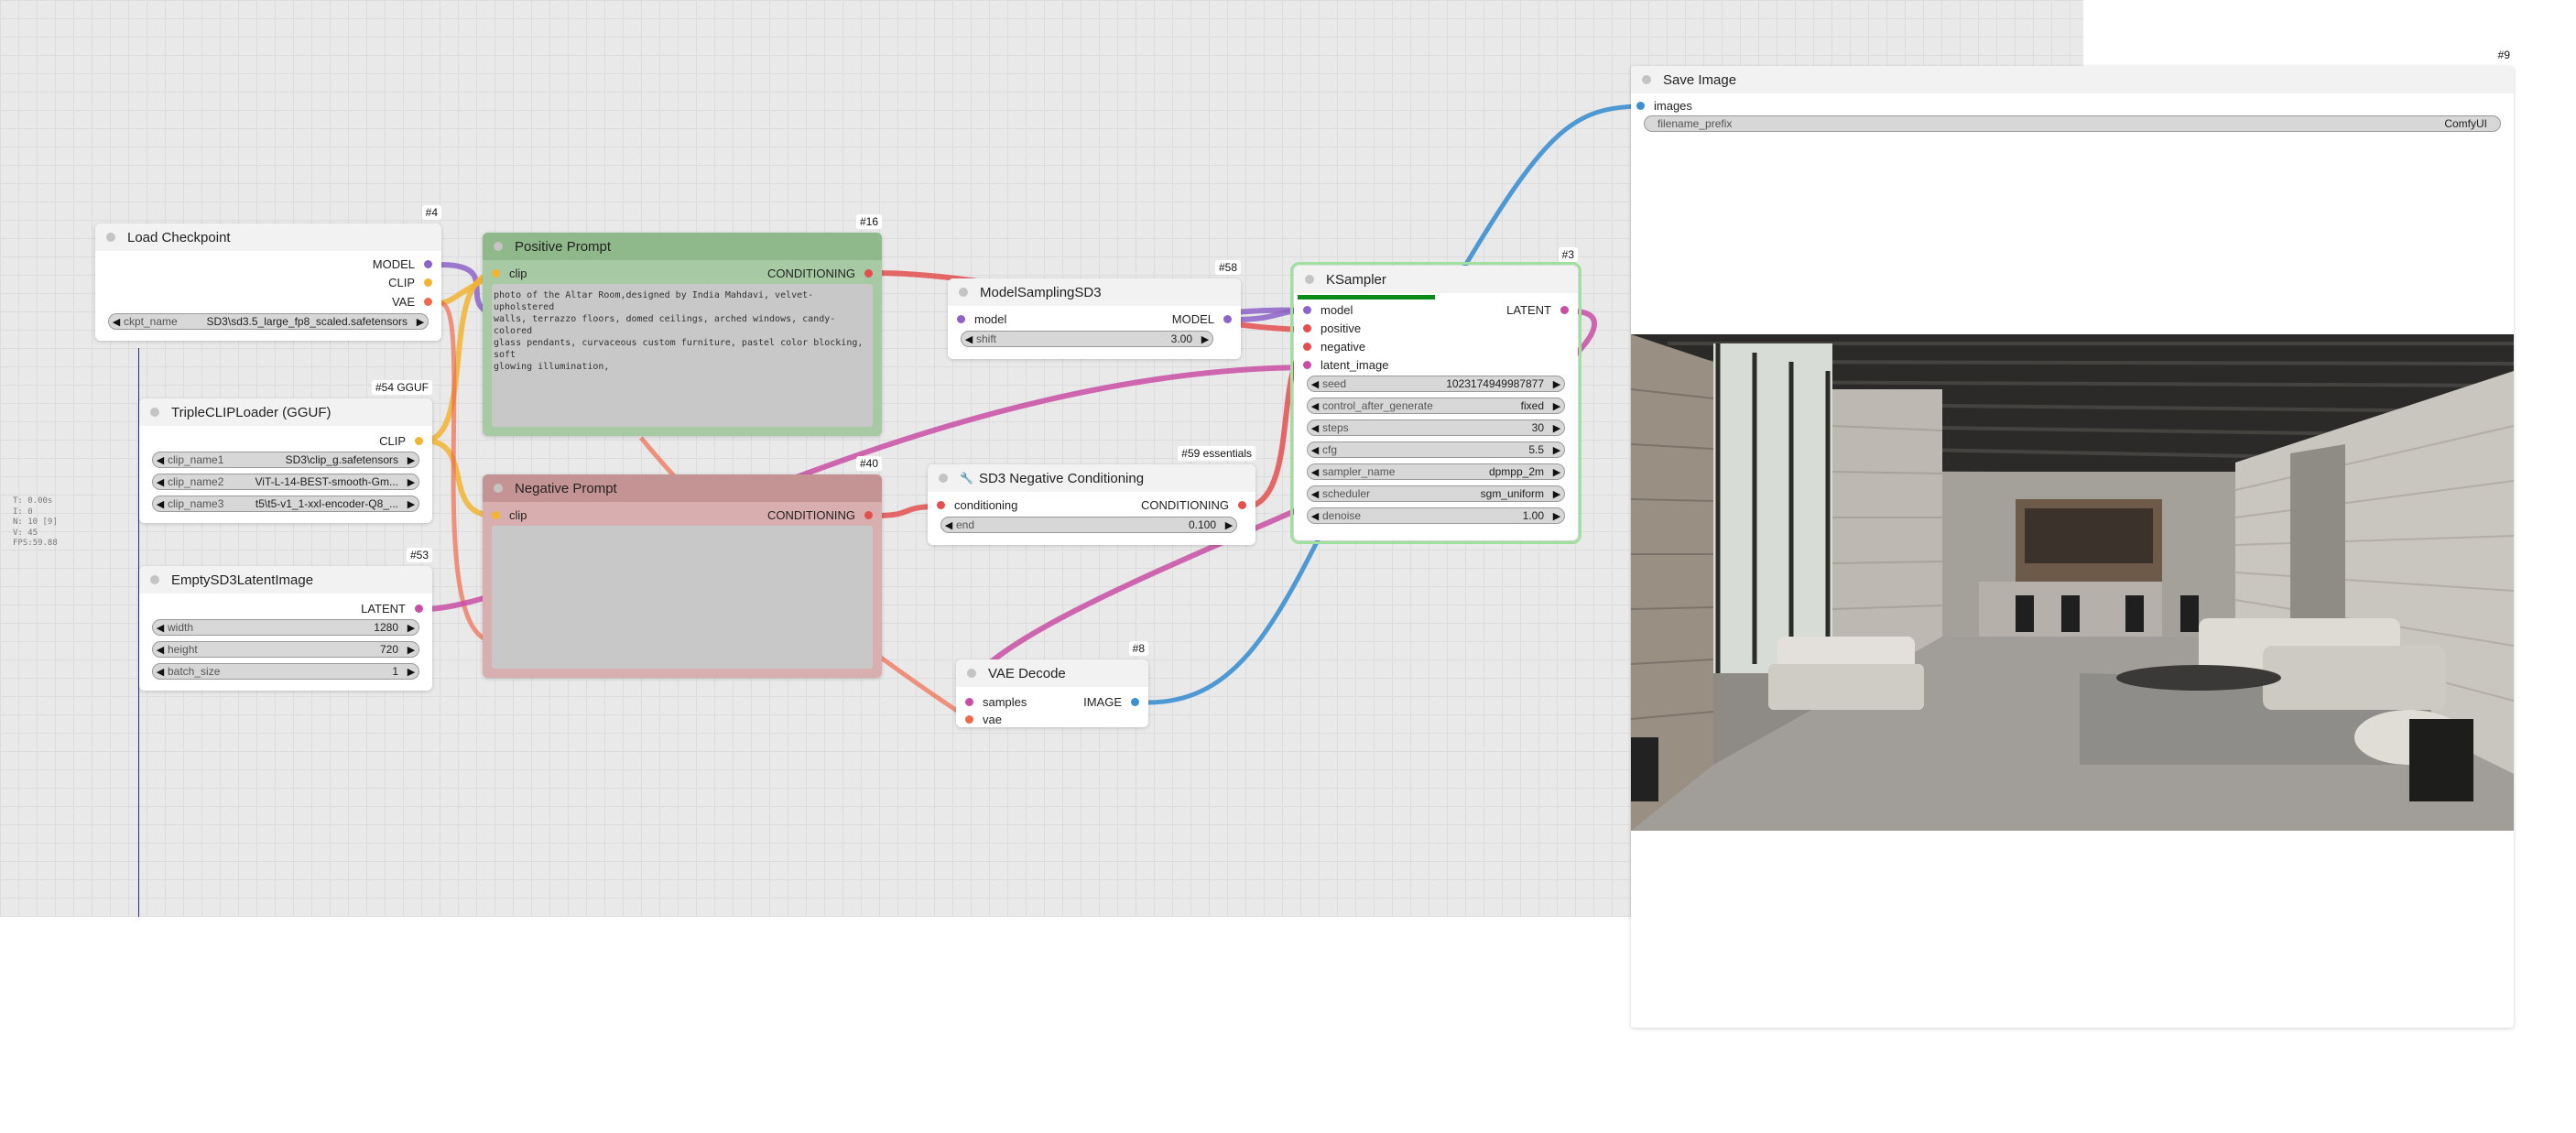 The width and height of the screenshot is (2576, 1133). What do you see at coordinates (1664, 105) in the screenshot?
I see `input-images: images` at bounding box center [1664, 105].